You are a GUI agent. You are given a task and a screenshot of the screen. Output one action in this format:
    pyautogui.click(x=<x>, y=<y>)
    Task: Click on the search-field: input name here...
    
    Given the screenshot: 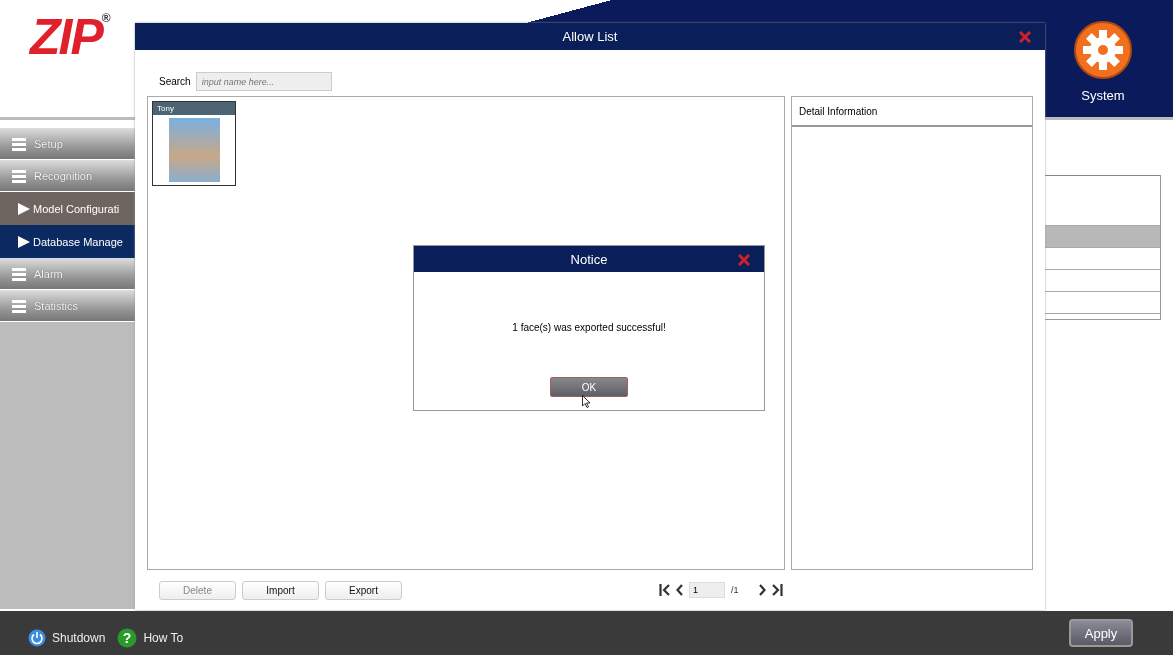 What is the action you would take?
    pyautogui.click(x=263, y=81)
    